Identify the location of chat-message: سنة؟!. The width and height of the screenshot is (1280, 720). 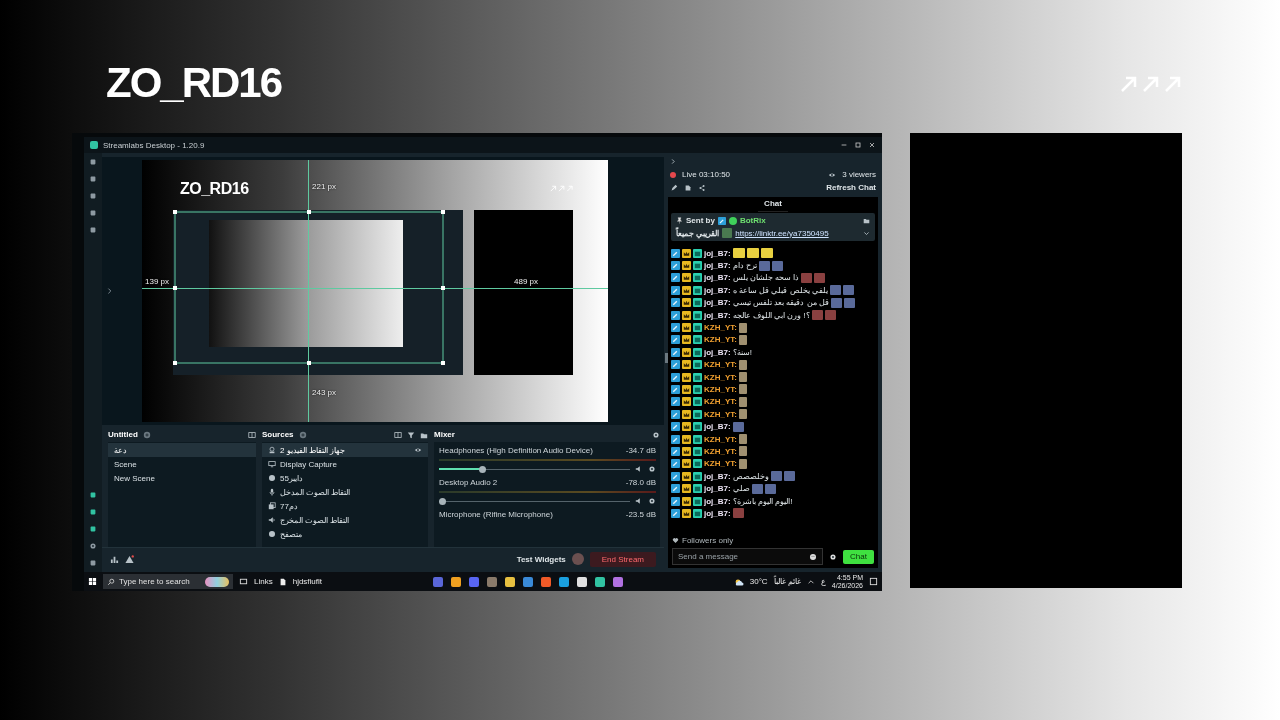
(742, 352).